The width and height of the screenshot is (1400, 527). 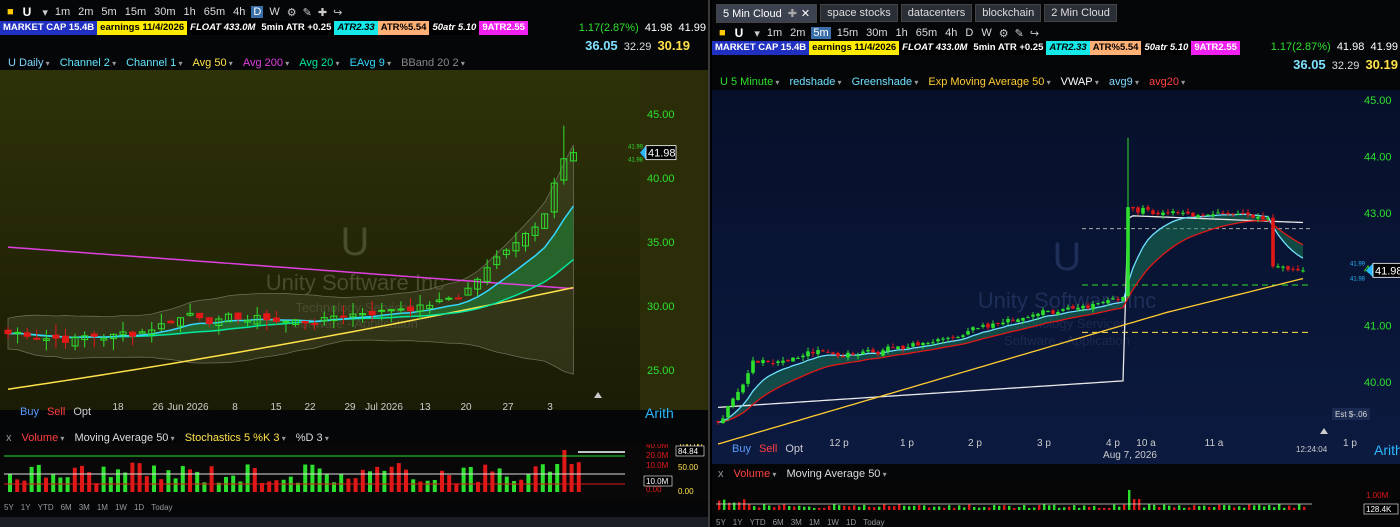 I want to click on indicator-avg9: avg9, so click(x=1124, y=82).